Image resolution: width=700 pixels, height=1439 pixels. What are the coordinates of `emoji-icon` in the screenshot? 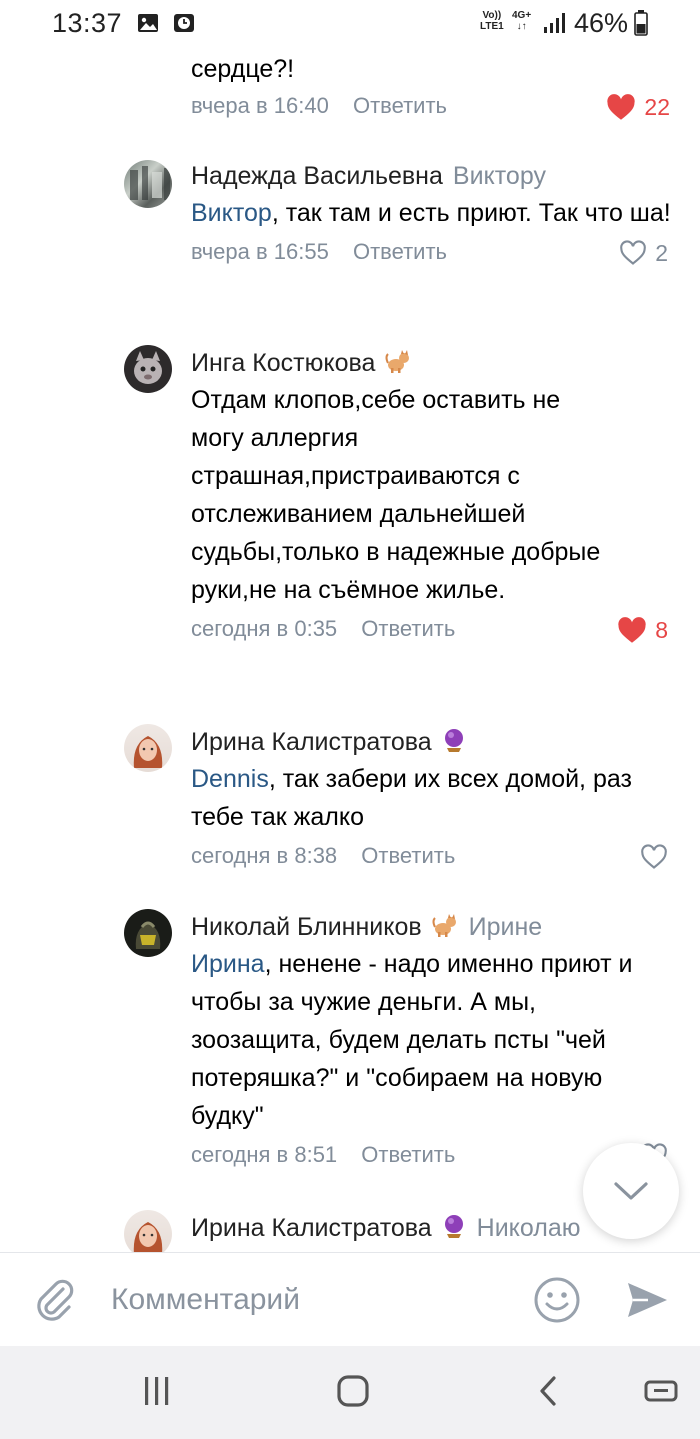 It's located at (557, 1300).